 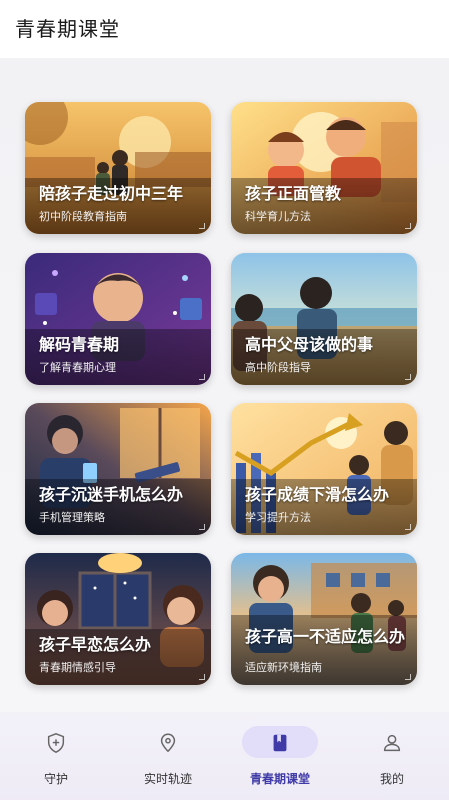 What do you see at coordinates (168, 756) in the screenshot?
I see `tab-realtime-track: 实时轨迹` at bounding box center [168, 756].